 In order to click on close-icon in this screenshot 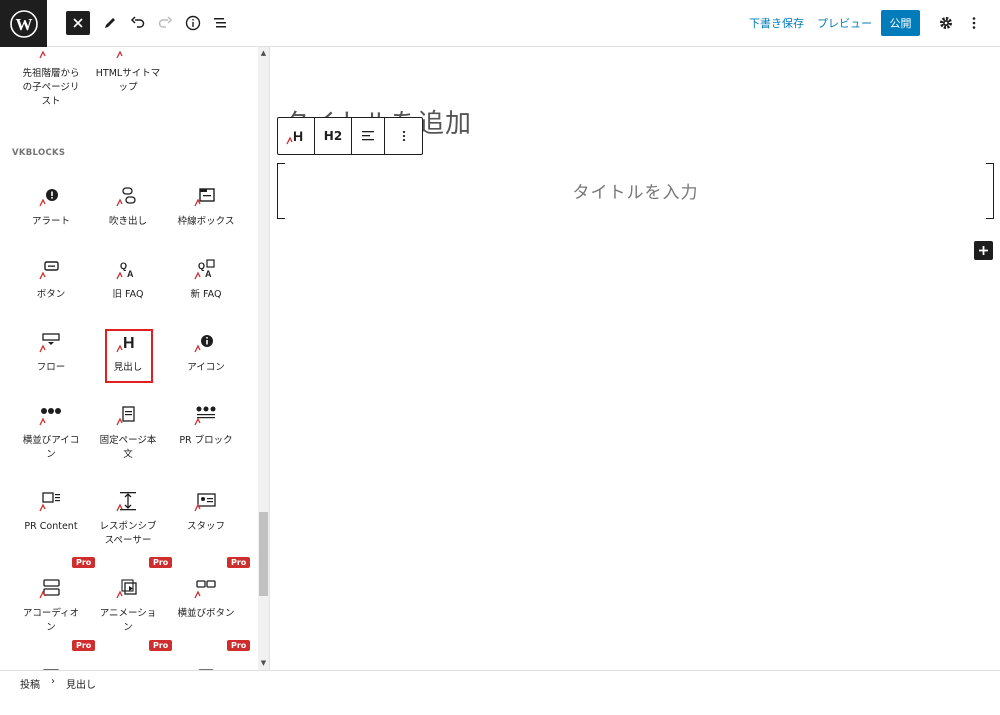, I will do `click(78, 23)`.